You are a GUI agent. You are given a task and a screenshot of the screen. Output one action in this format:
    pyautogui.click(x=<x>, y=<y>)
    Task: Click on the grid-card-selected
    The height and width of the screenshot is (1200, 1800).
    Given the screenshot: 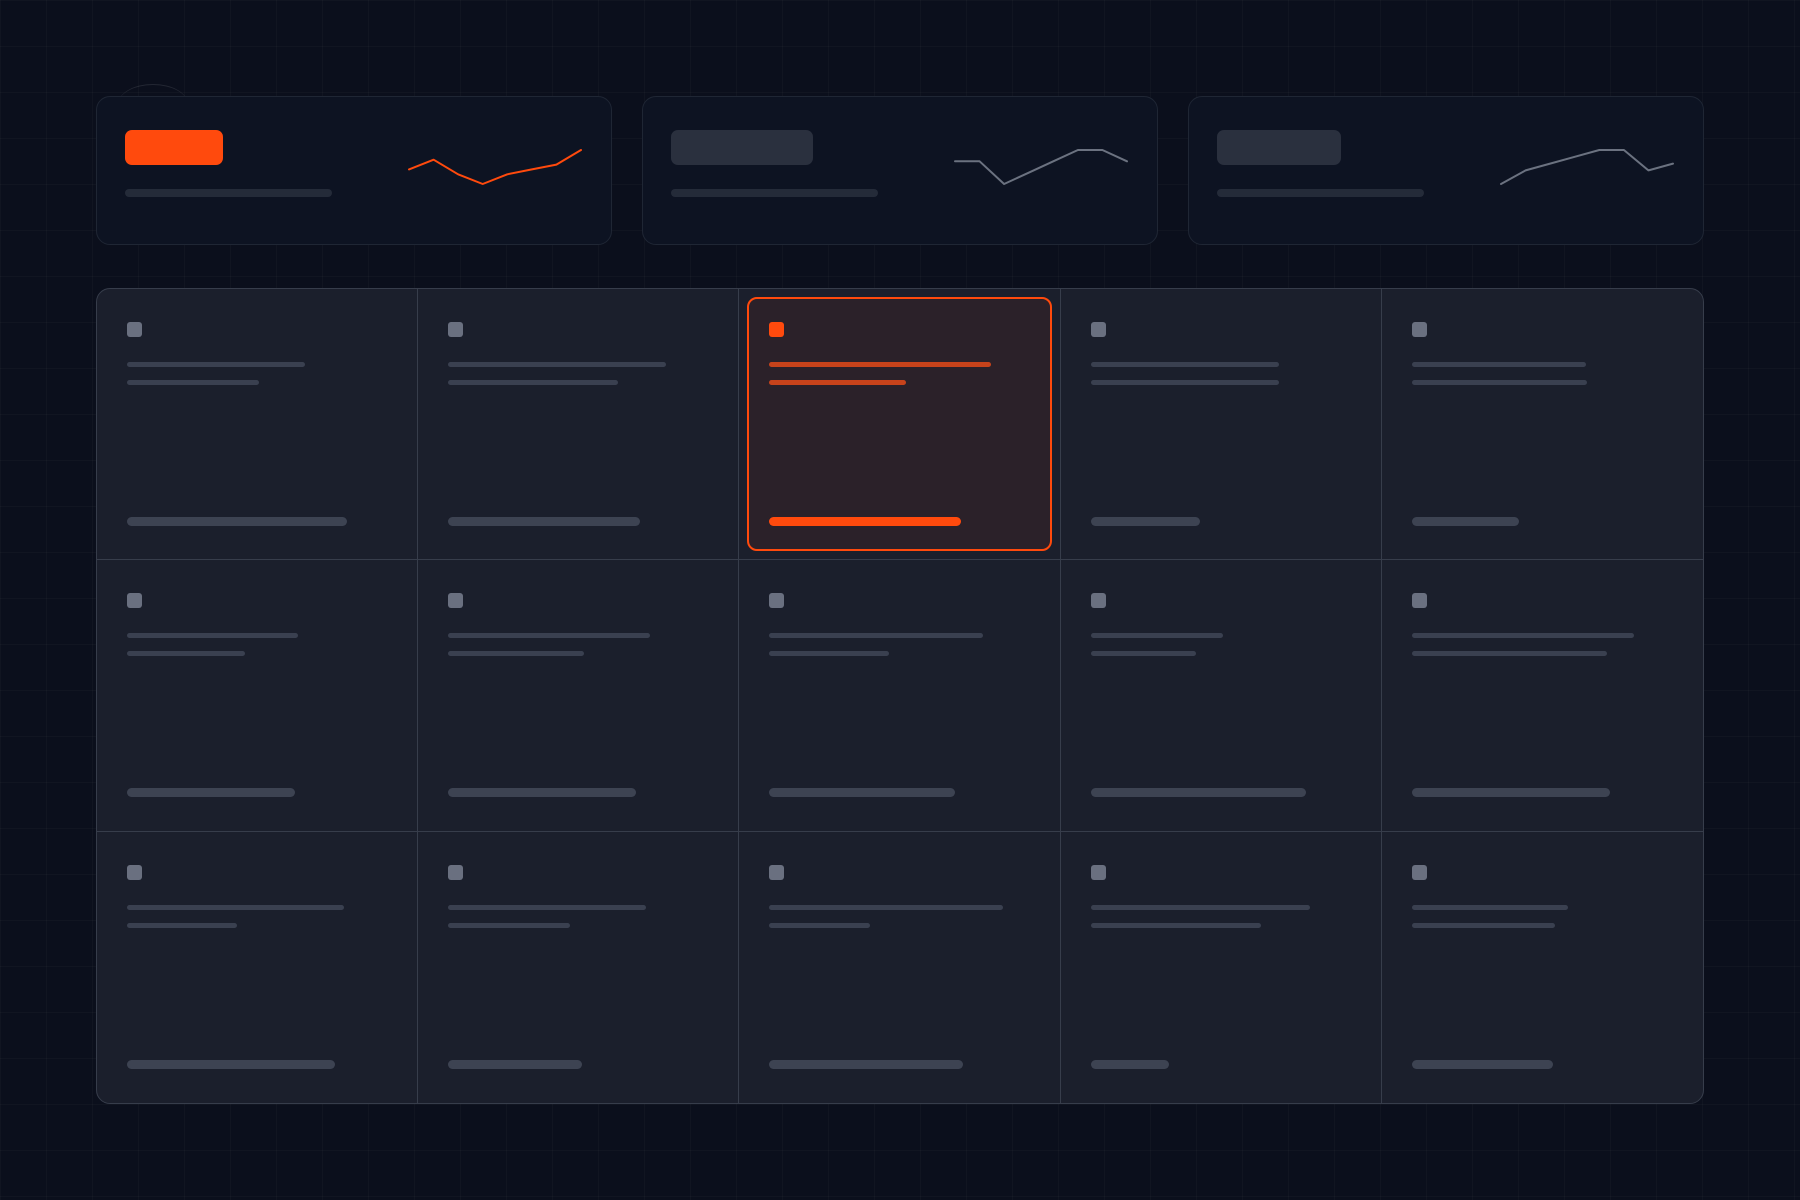 What is the action you would take?
    pyautogui.click(x=900, y=425)
    